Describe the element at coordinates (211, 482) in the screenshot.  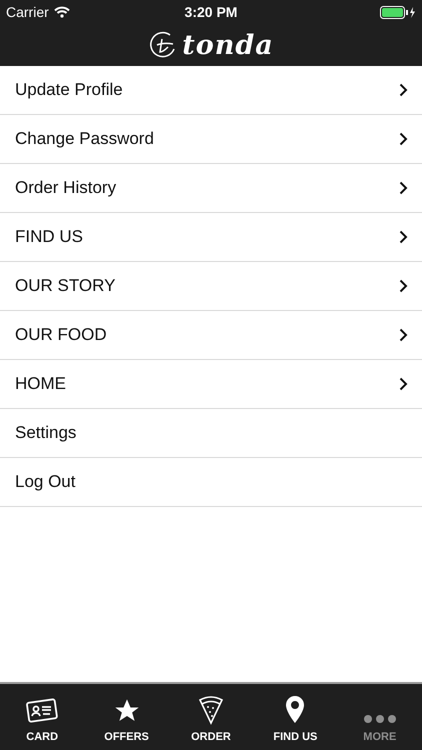
I see `menu-item: Log Out` at that location.